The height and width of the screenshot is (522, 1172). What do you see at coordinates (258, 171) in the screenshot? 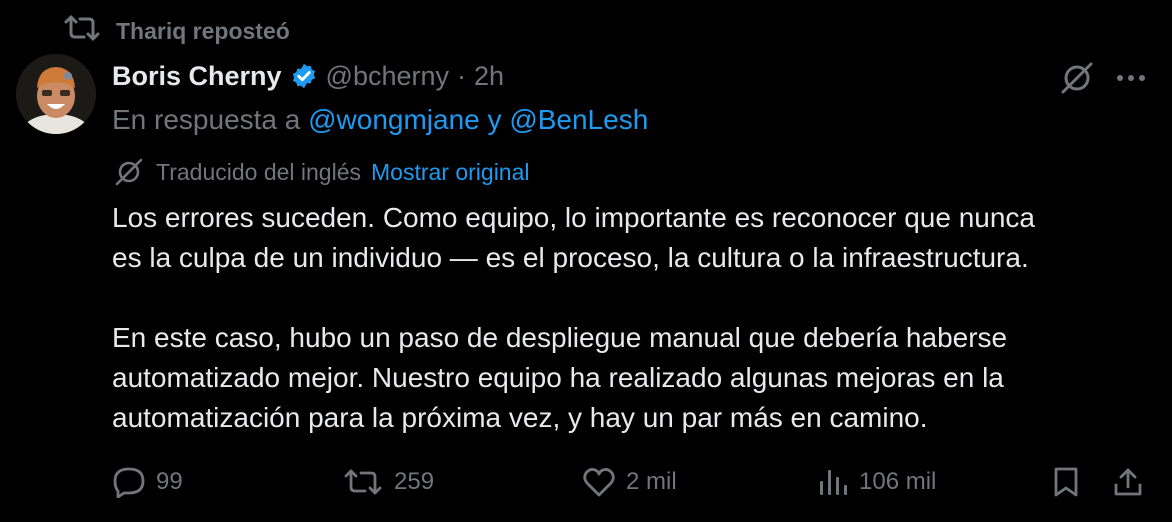
I see `translated-label: Traducido del inglés` at bounding box center [258, 171].